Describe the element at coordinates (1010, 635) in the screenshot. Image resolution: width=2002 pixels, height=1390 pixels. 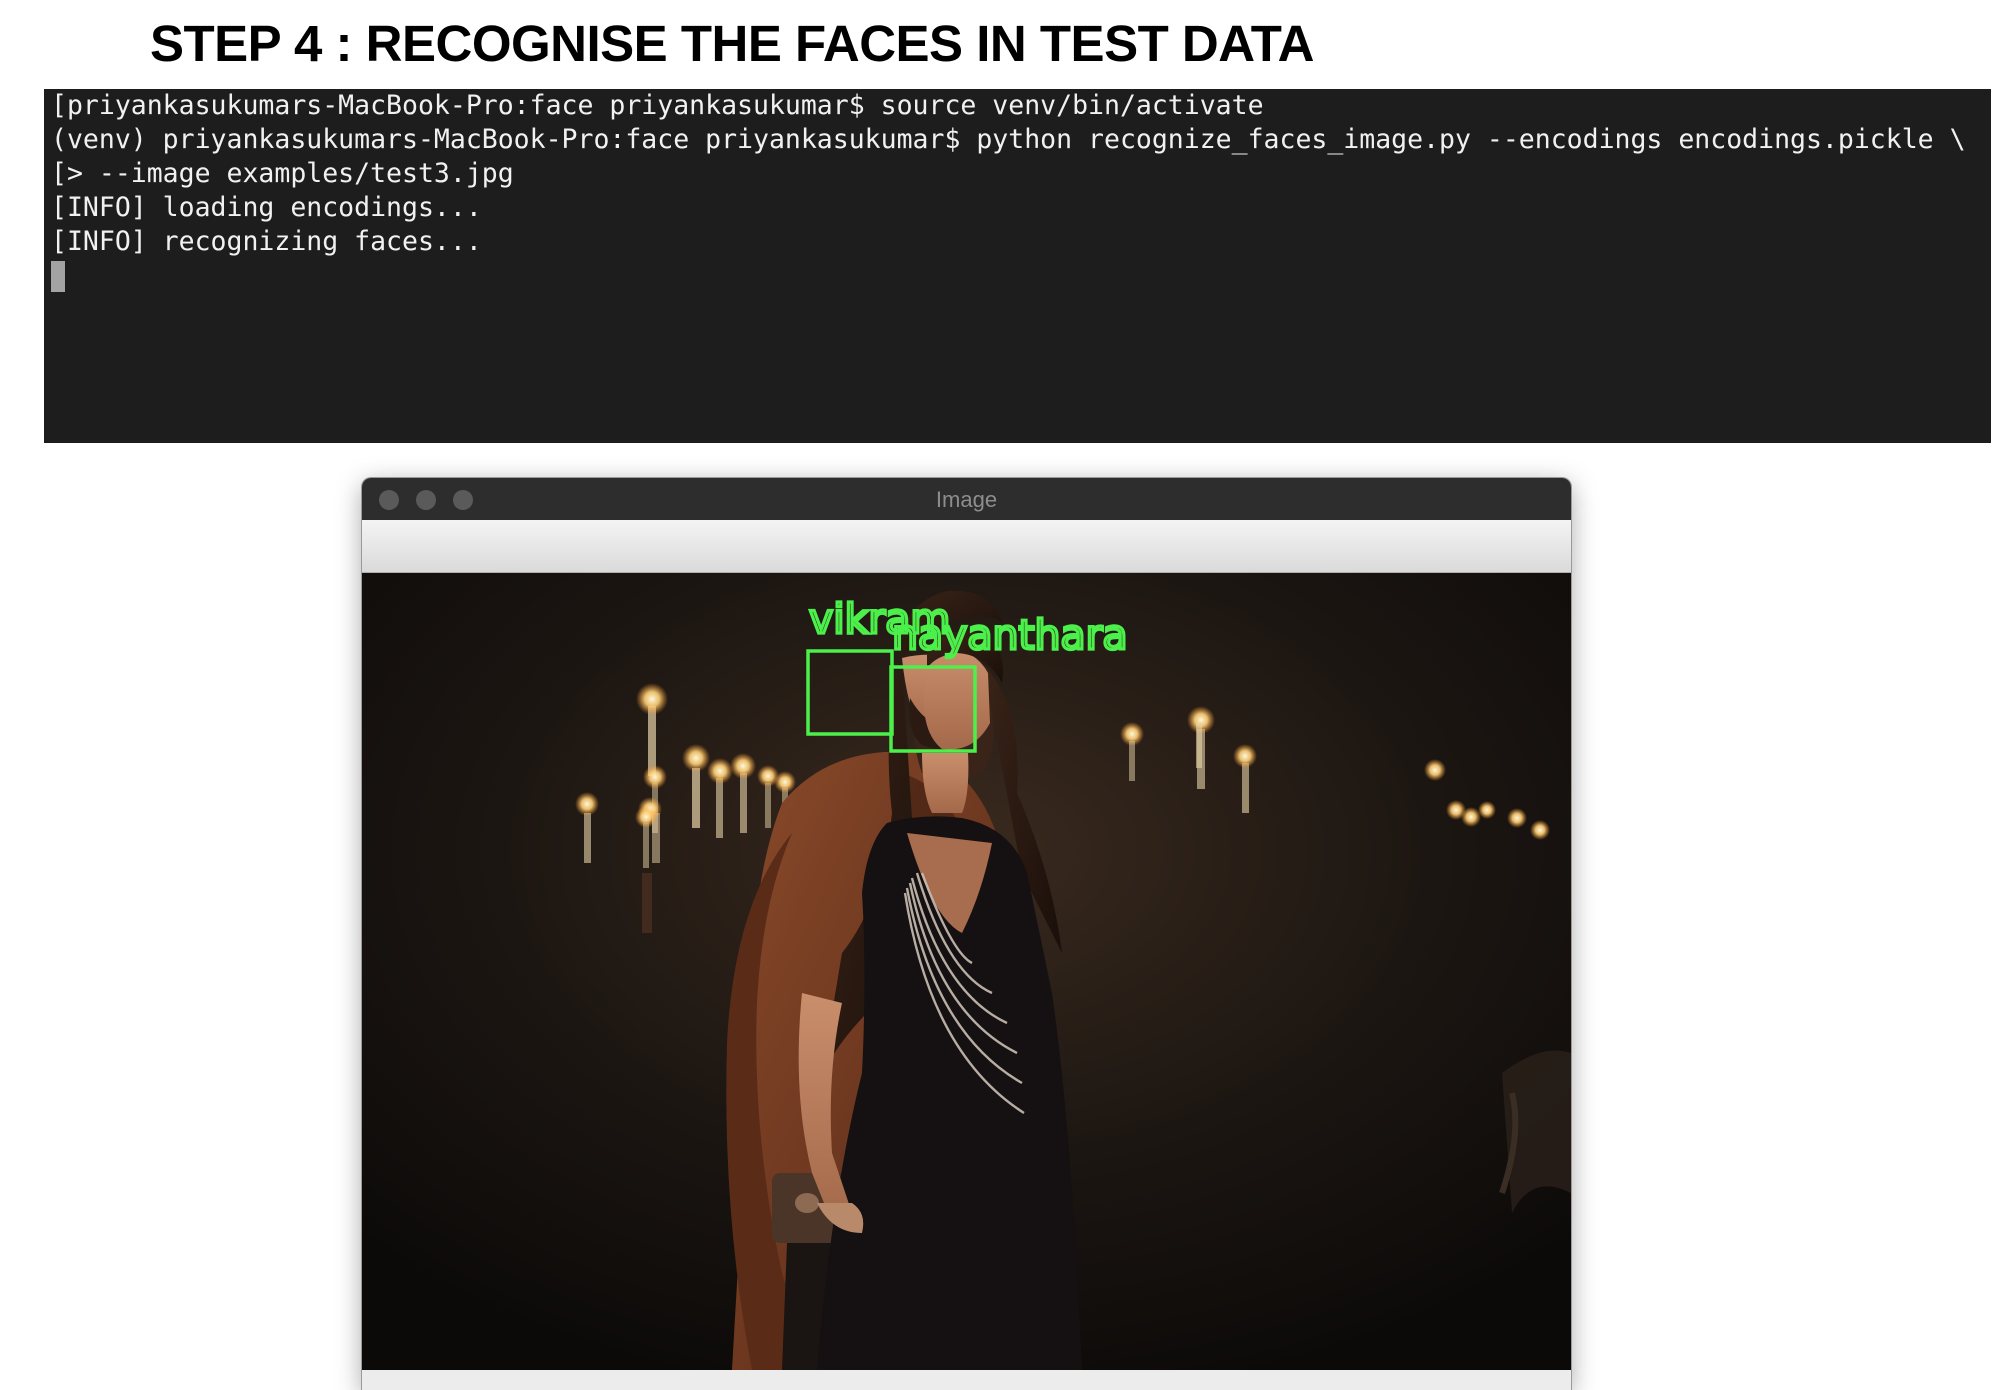
I see `nayanthara-face-label: nayanthara` at that location.